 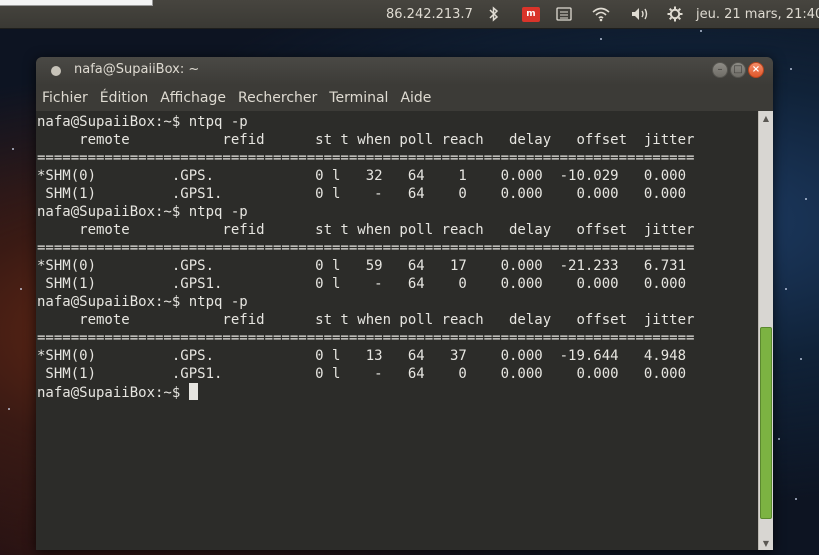 What do you see at coordinates (757, 14) in the screenshot?
I see `clock: jeu. 21 mars, 21:40` at bounding box center [757, 14].